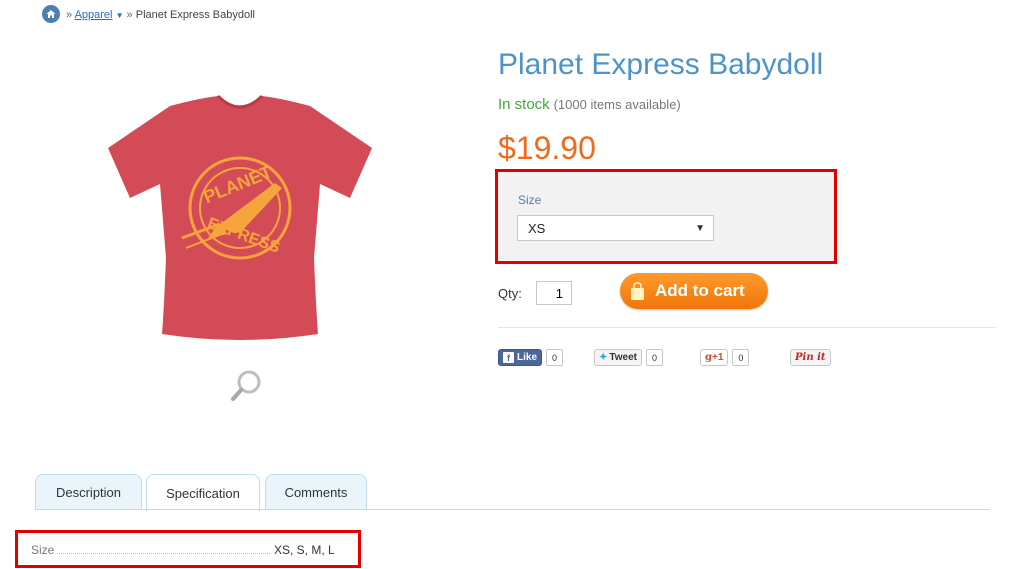 Image resolution: width=1024 pixels, height=569 pixels. I want to click on tweet-count: 0, so click(655, 357).